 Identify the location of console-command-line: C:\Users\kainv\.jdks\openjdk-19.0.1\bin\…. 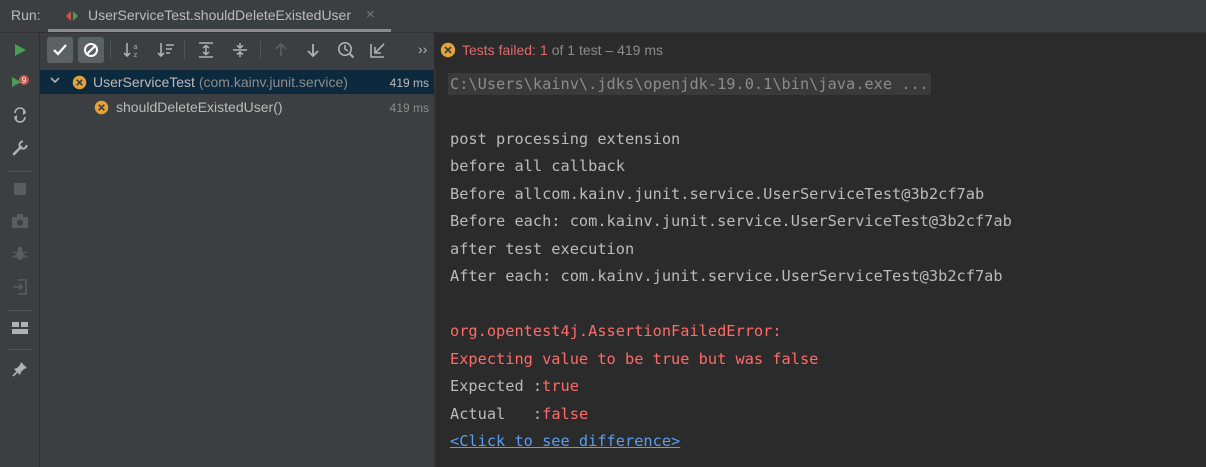
(689, 84).